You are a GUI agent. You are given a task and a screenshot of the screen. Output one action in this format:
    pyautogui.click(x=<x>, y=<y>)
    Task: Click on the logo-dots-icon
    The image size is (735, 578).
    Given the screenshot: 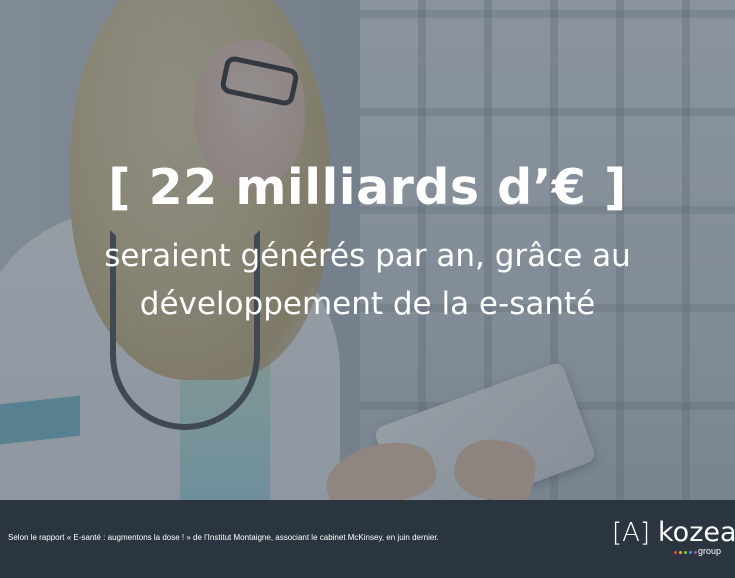 What is the action you would take?
    pyautogui.click(x=685, y=554)
    